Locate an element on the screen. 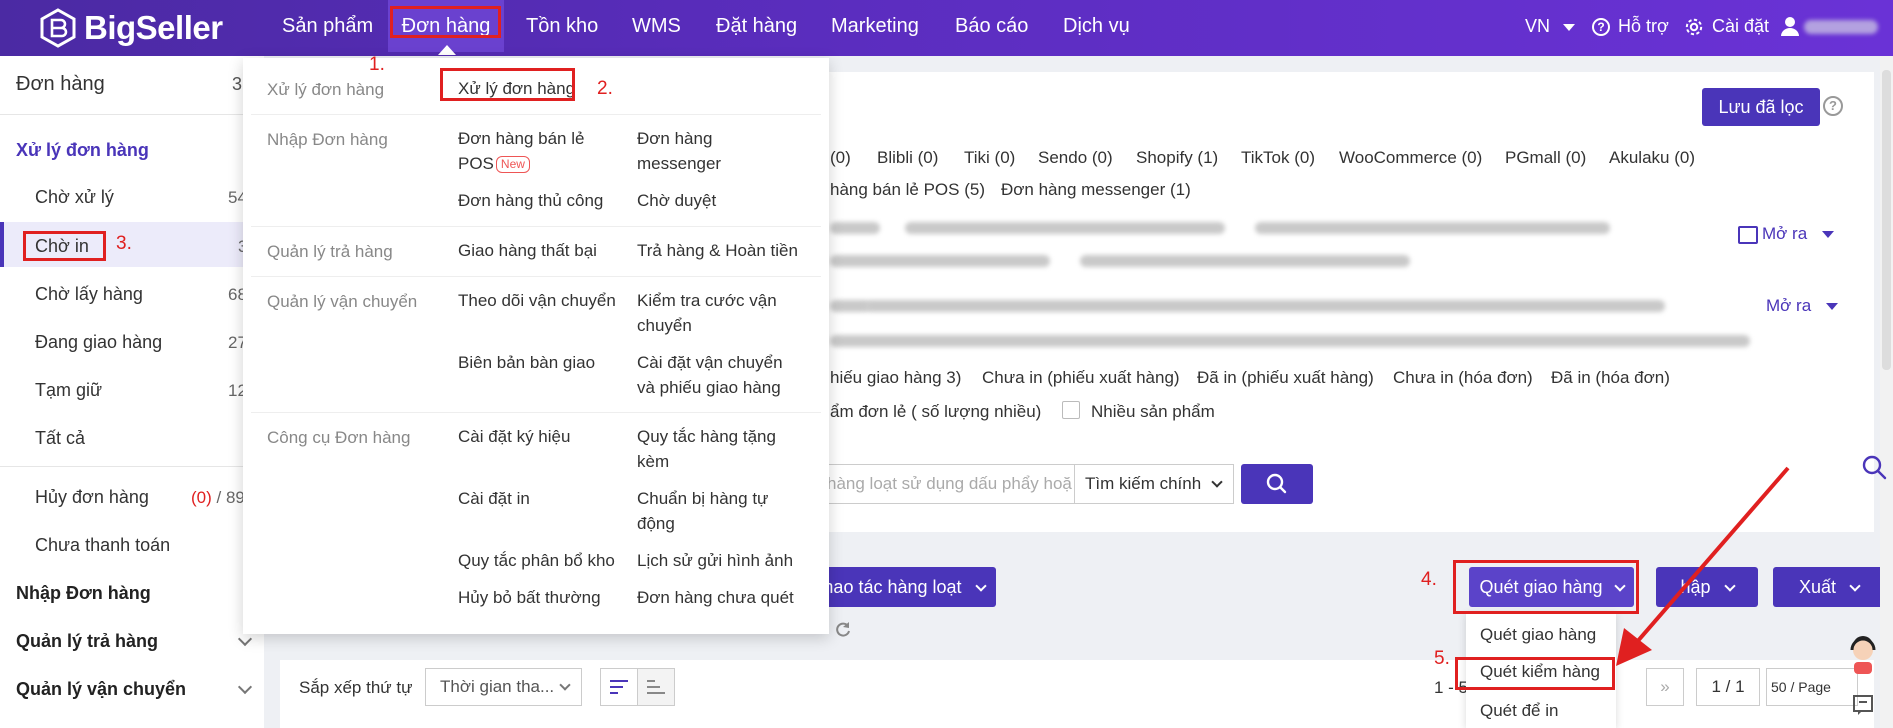 The image size is (1893, 728). print-status-unprinted-invoice: Chưa in (hóa đơn) is located at coordinates (1463, 378).